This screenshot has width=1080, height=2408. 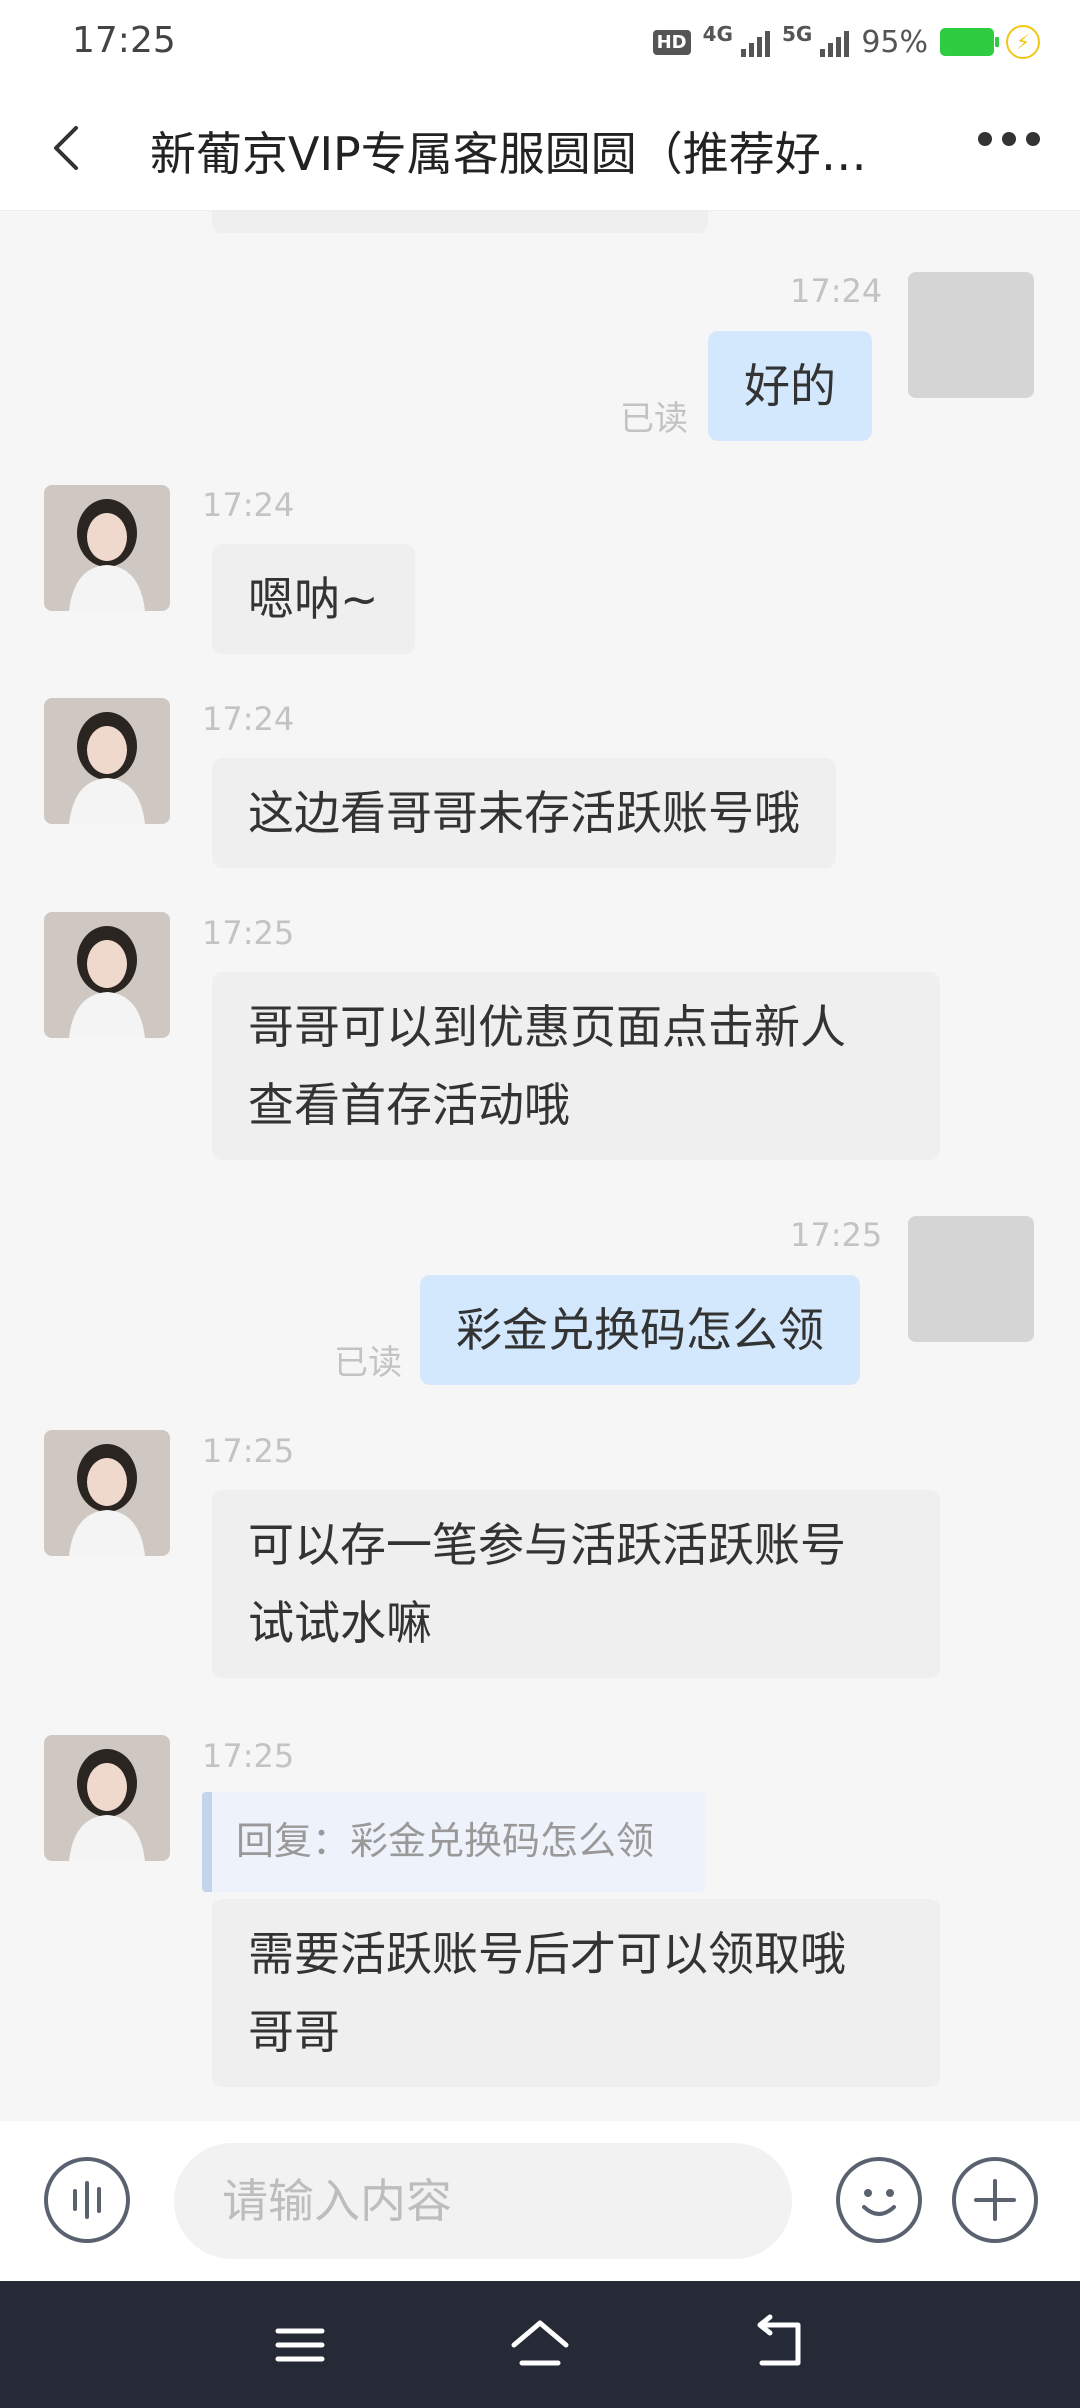 What do you see at coordinates (340, 1623) in the screenshot?
I see `message-text-line: 试试水嘛` at bounding box center [340, 1623].